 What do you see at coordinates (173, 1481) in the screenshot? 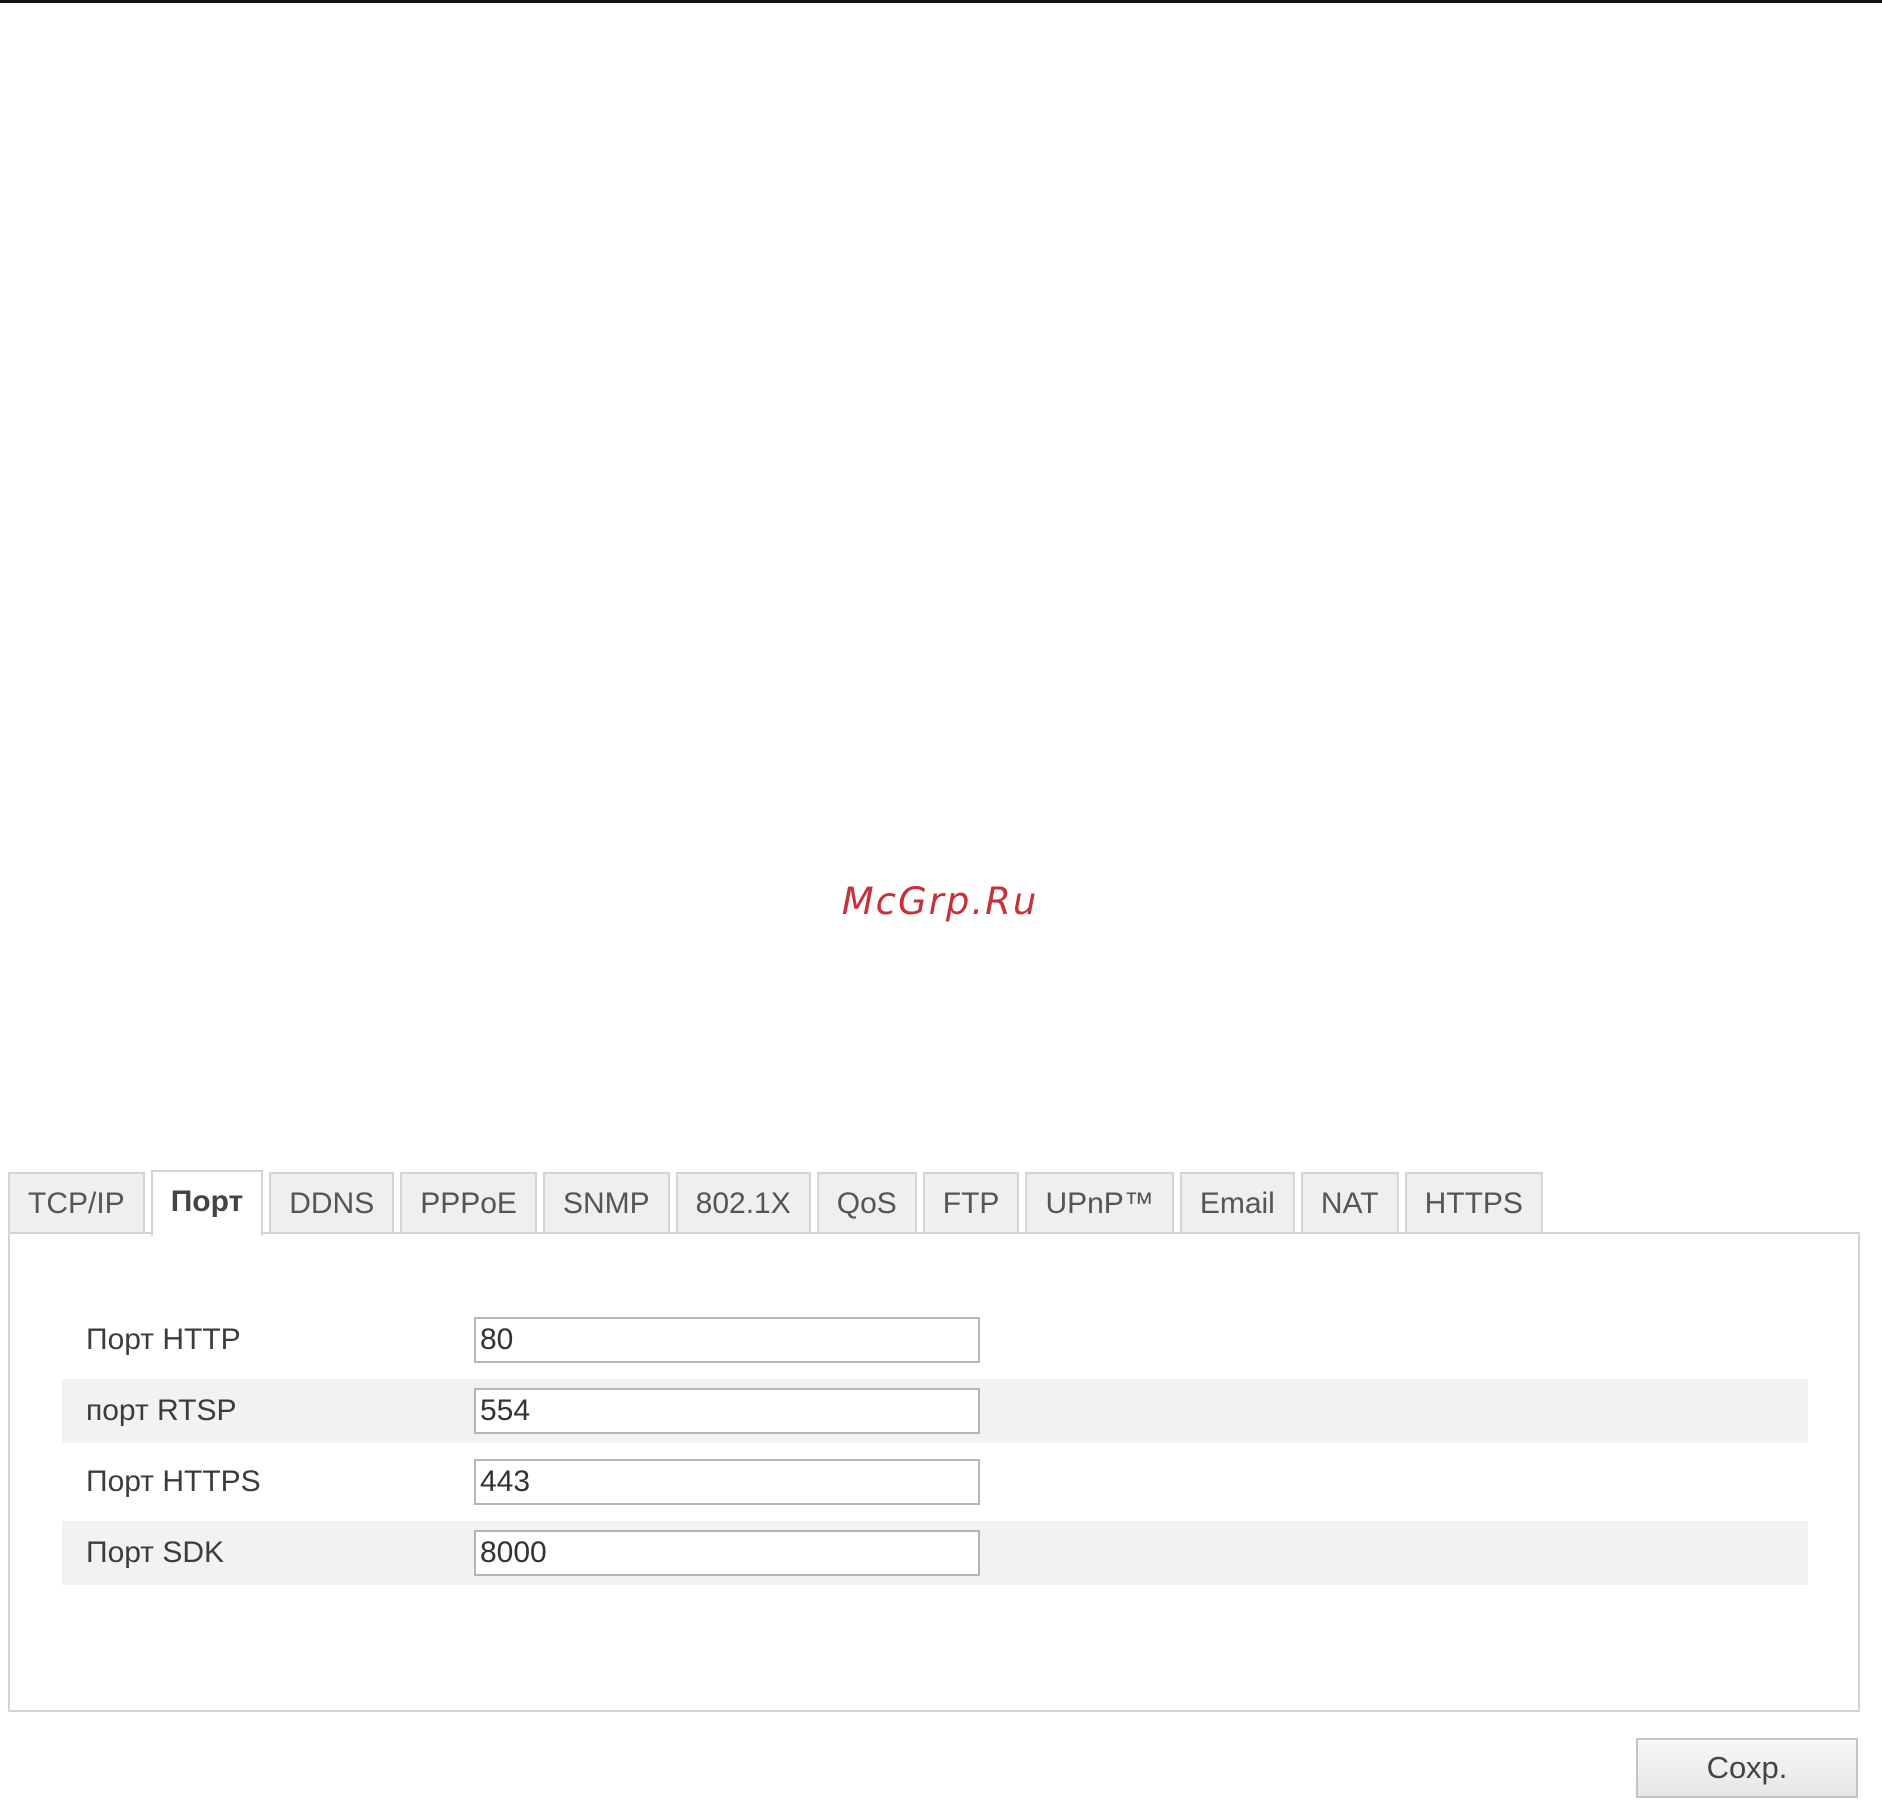
I see `https-port-label: Порт HTTPS` at bounding box center [173, 1481].